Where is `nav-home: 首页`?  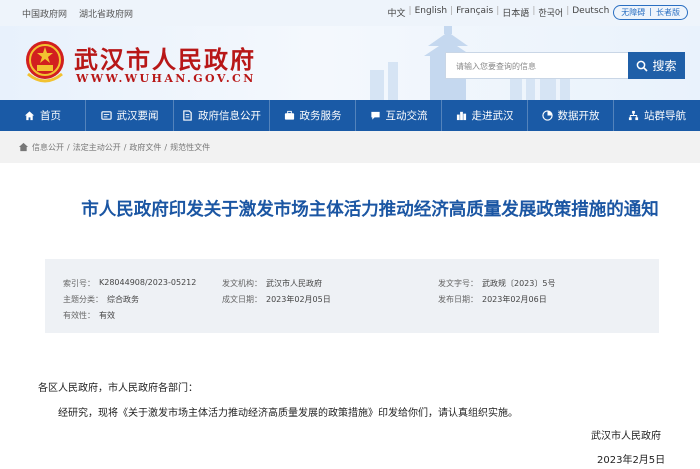
nav-home: 首页 is located at coordinates (43, 115).